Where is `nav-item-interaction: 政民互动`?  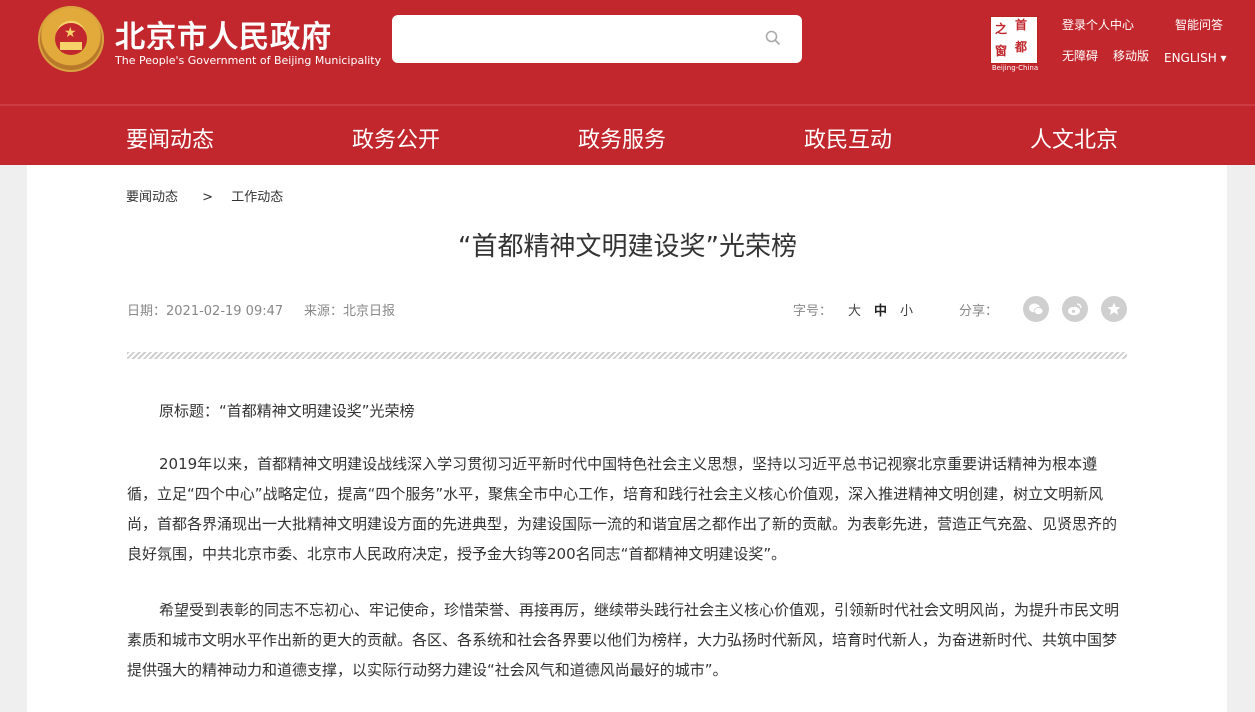
nav-item-interaction: 政民互动 is located at coordinates (848, 138).